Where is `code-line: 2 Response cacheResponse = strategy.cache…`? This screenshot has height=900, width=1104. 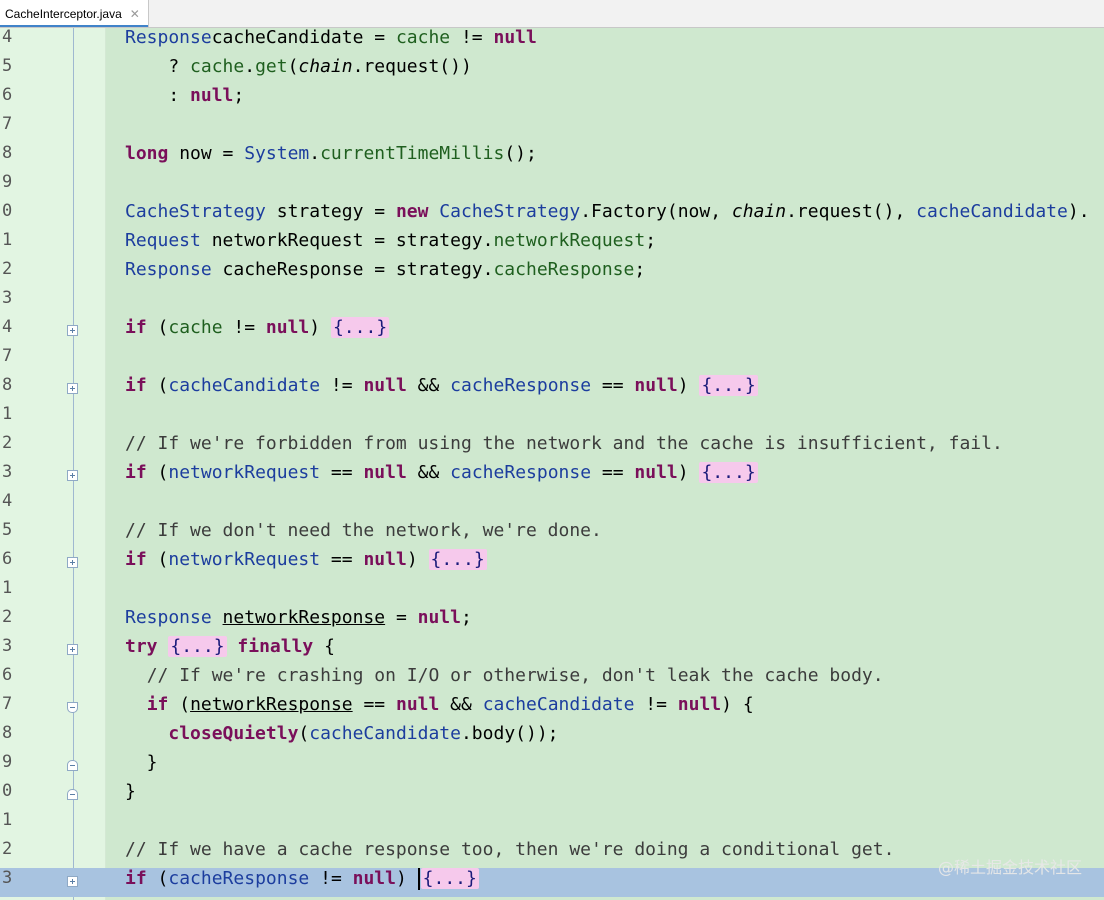 code-line: 2 Response cacheResponse = strategy.cache… is located at coordinates (552, 273).